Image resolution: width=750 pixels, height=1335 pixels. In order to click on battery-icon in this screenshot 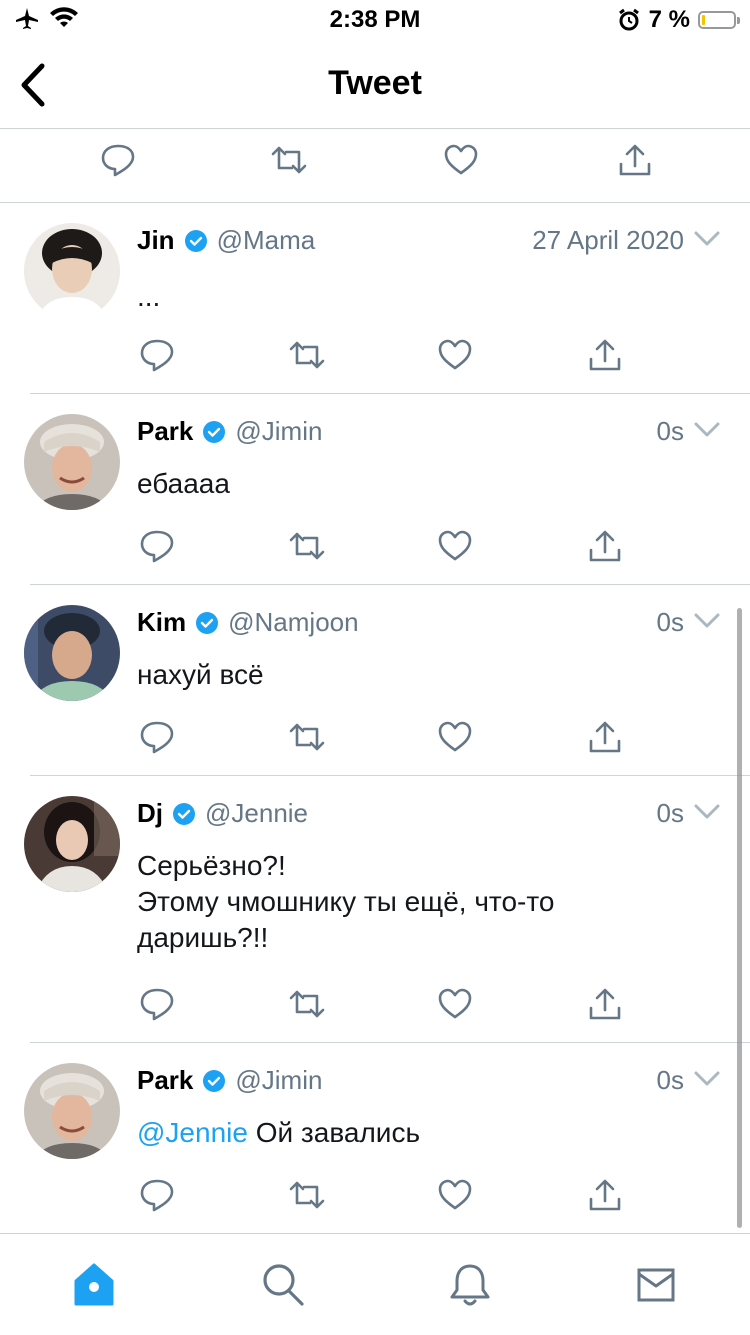, I will do `click(719, 20)`.